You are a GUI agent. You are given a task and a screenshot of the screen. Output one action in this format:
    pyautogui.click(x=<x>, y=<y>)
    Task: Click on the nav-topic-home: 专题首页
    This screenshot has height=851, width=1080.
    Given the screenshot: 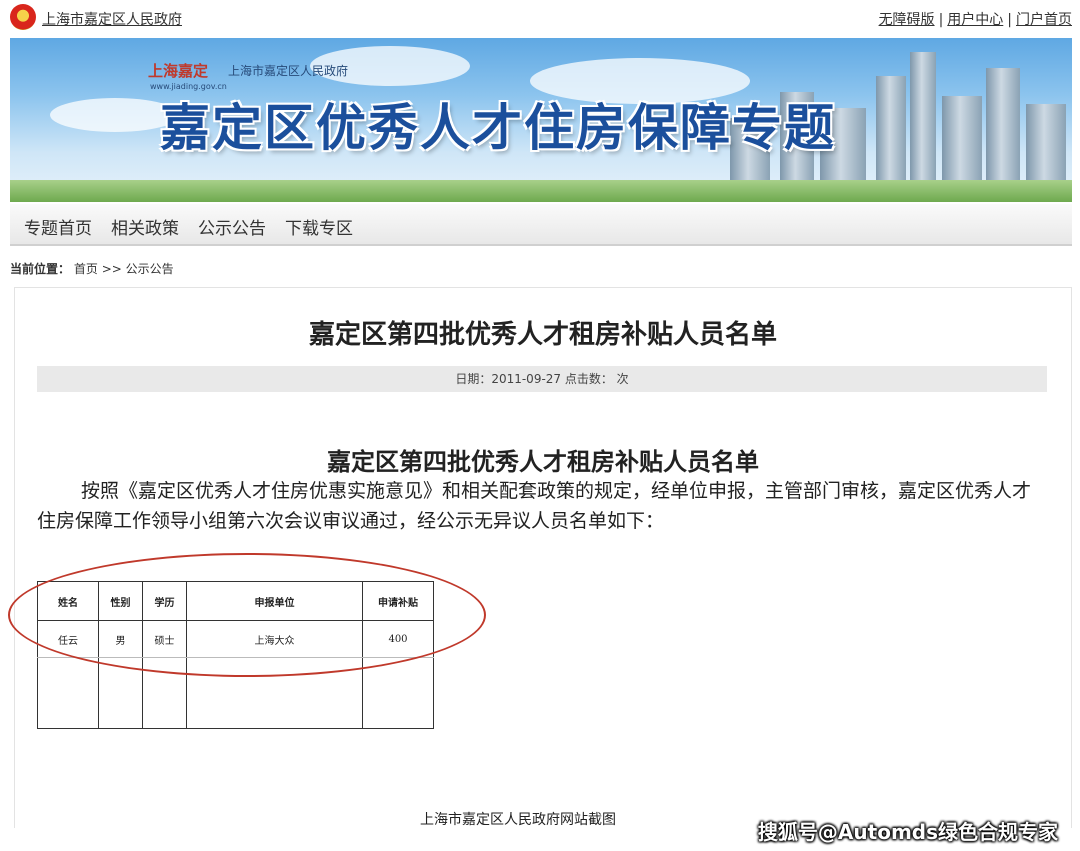 What is the action you would take?
    pyautogui.click(x=58, y=226)
    